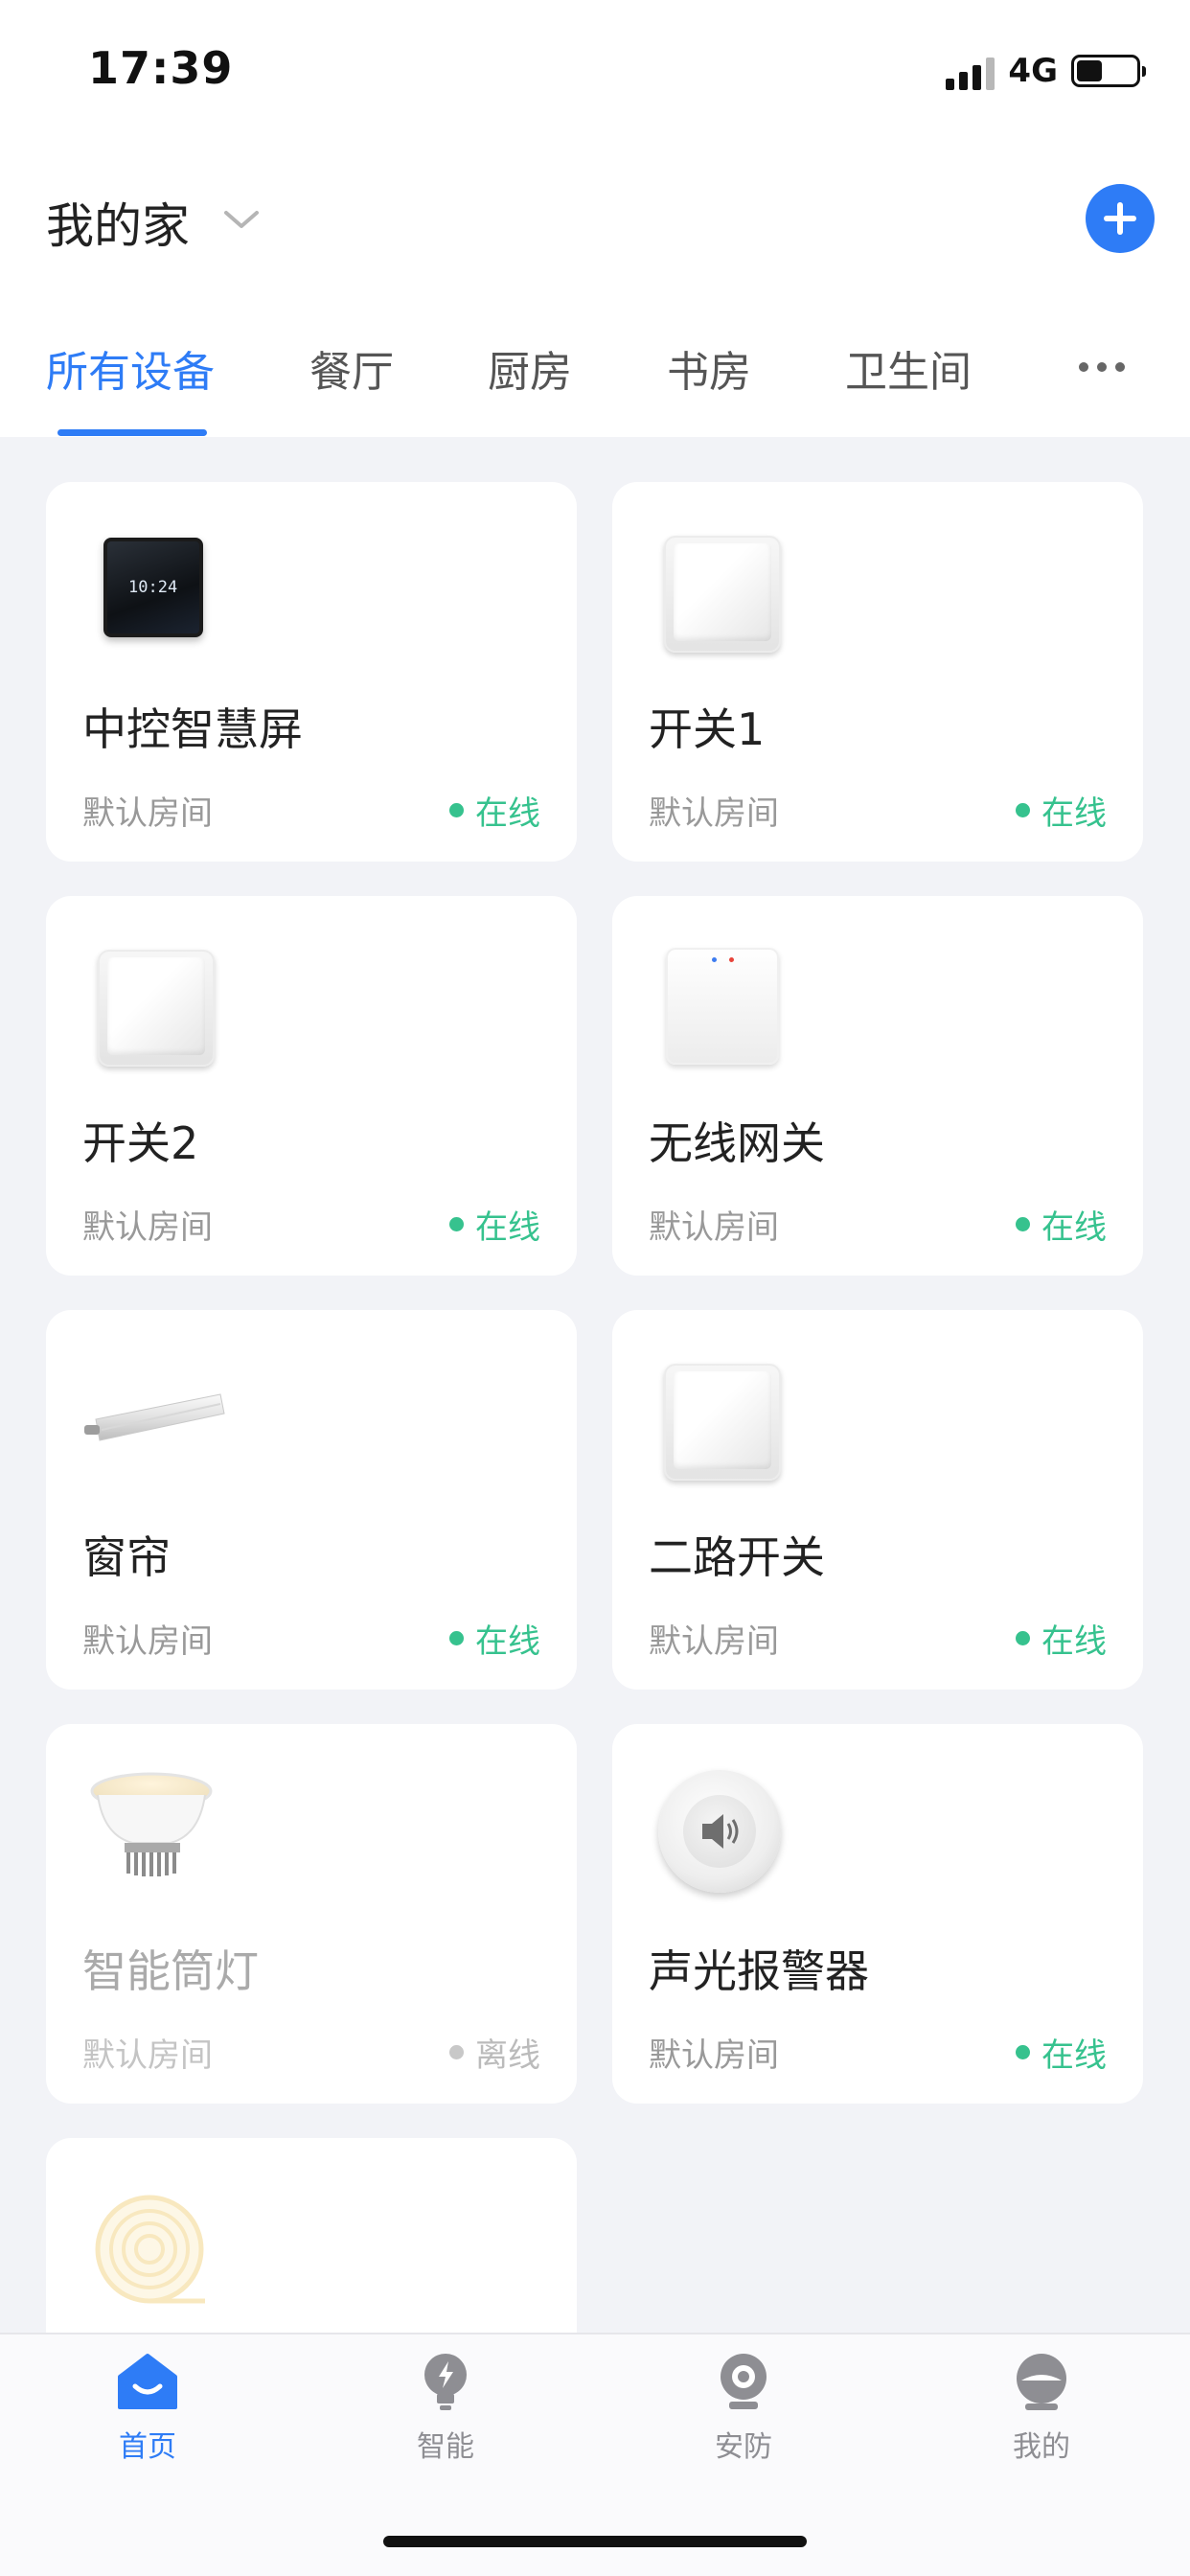  Describe the element at coordinates (1108, 71) in the screenshot. I see `battery-icon` at that location.